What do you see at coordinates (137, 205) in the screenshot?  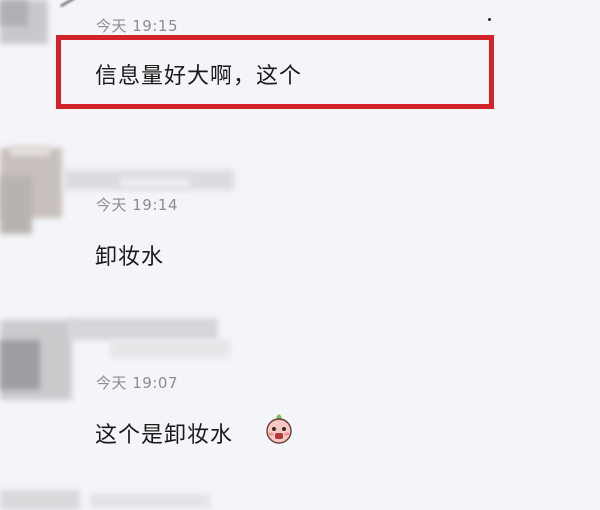 I see `message-timestamp: 今天 19:14` at bounding box center [137, 205].